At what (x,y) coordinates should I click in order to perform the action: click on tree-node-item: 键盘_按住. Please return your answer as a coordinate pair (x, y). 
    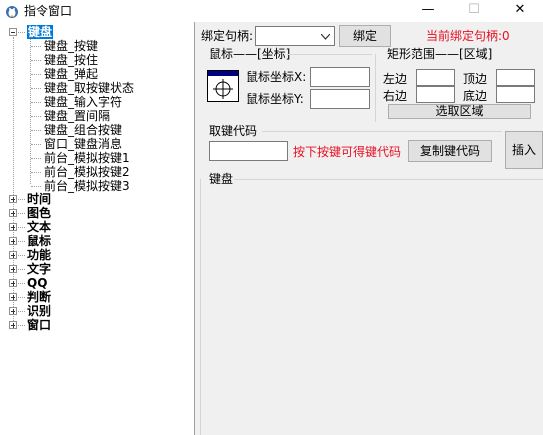
    Looking at the image, I should click on (71, 60).